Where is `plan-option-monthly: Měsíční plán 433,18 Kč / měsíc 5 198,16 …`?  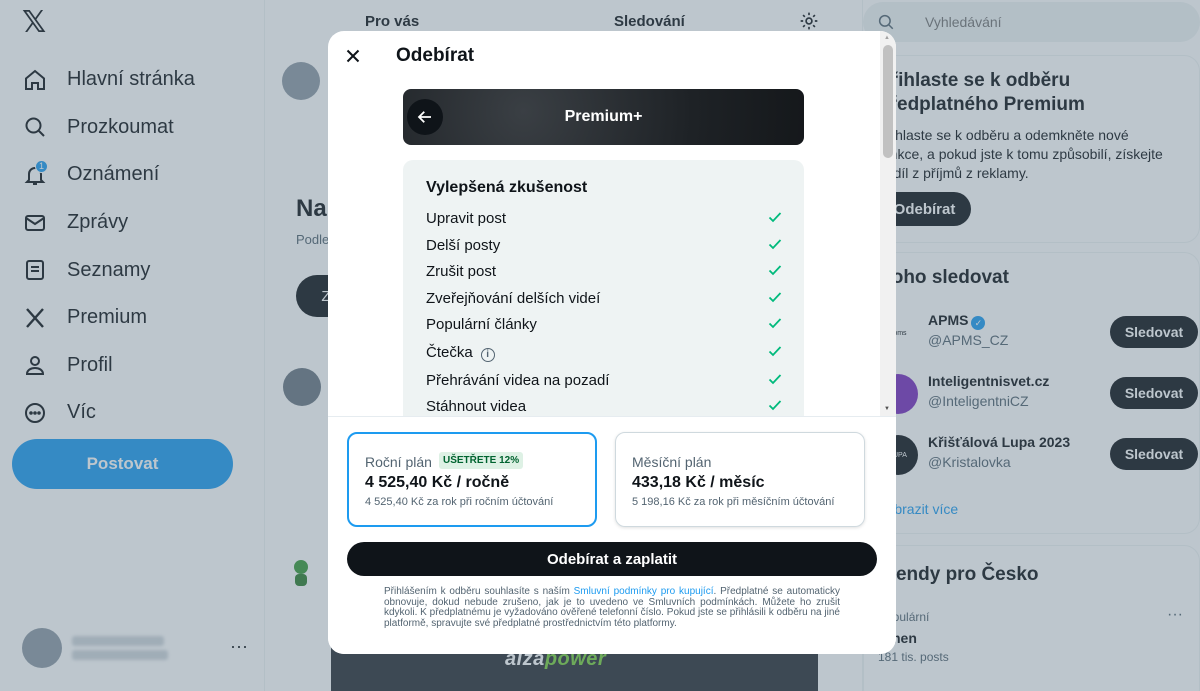 plan-option-monthly: Měsíční plán 433,18 Kč / měsíc 5 198,16 … is located at coordinates (740, 479).